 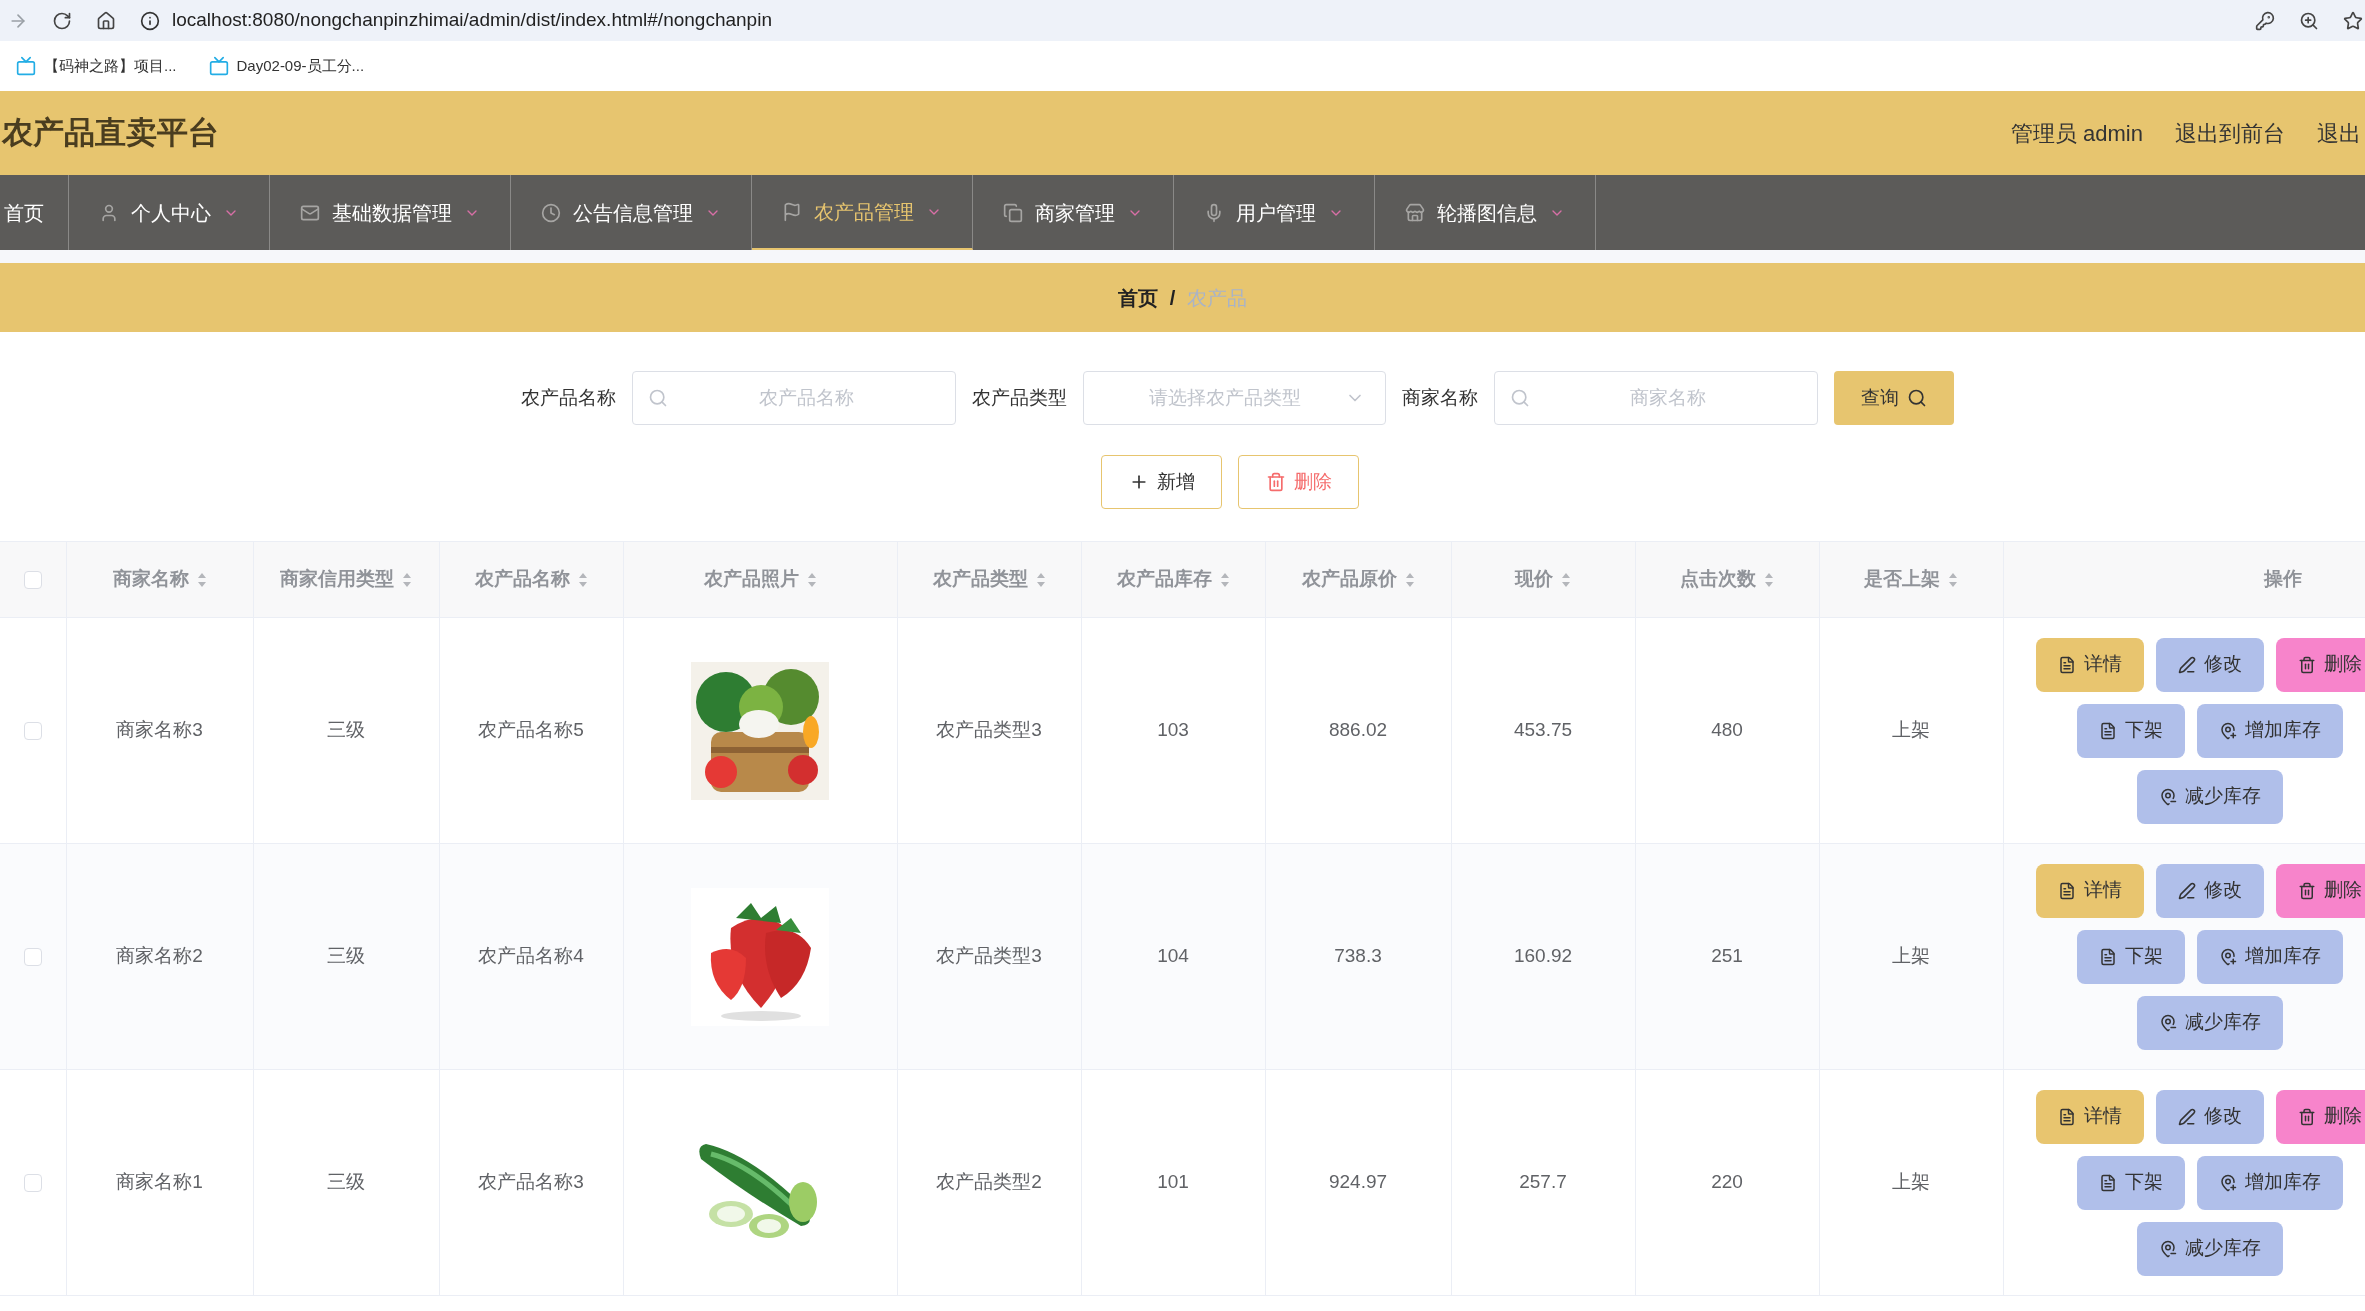 I want to click on store-icon, so click(x=1415, y=212).